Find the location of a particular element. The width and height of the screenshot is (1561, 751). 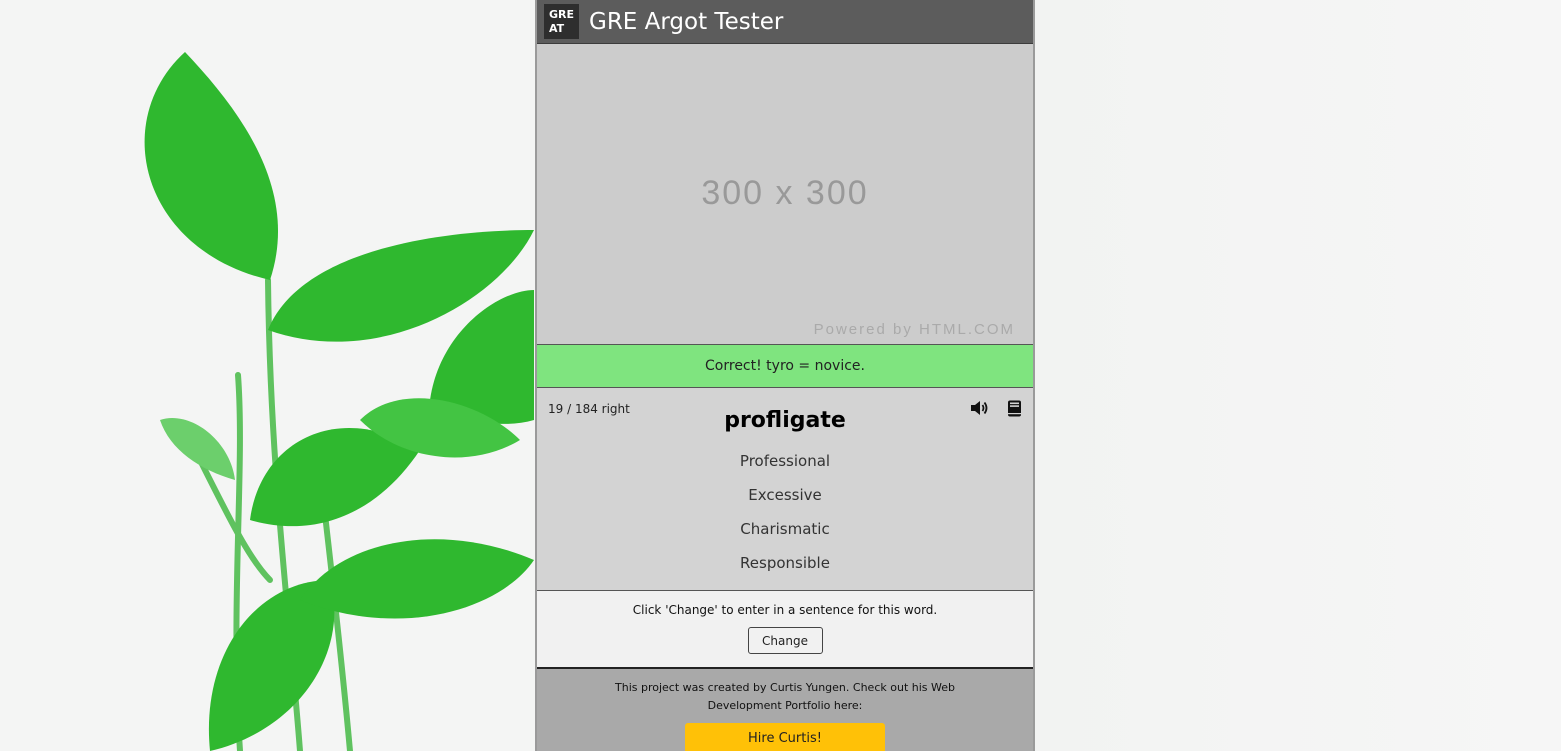

app-header: GRE AT GRE Argot Tester is located at coordinates (785, 22).